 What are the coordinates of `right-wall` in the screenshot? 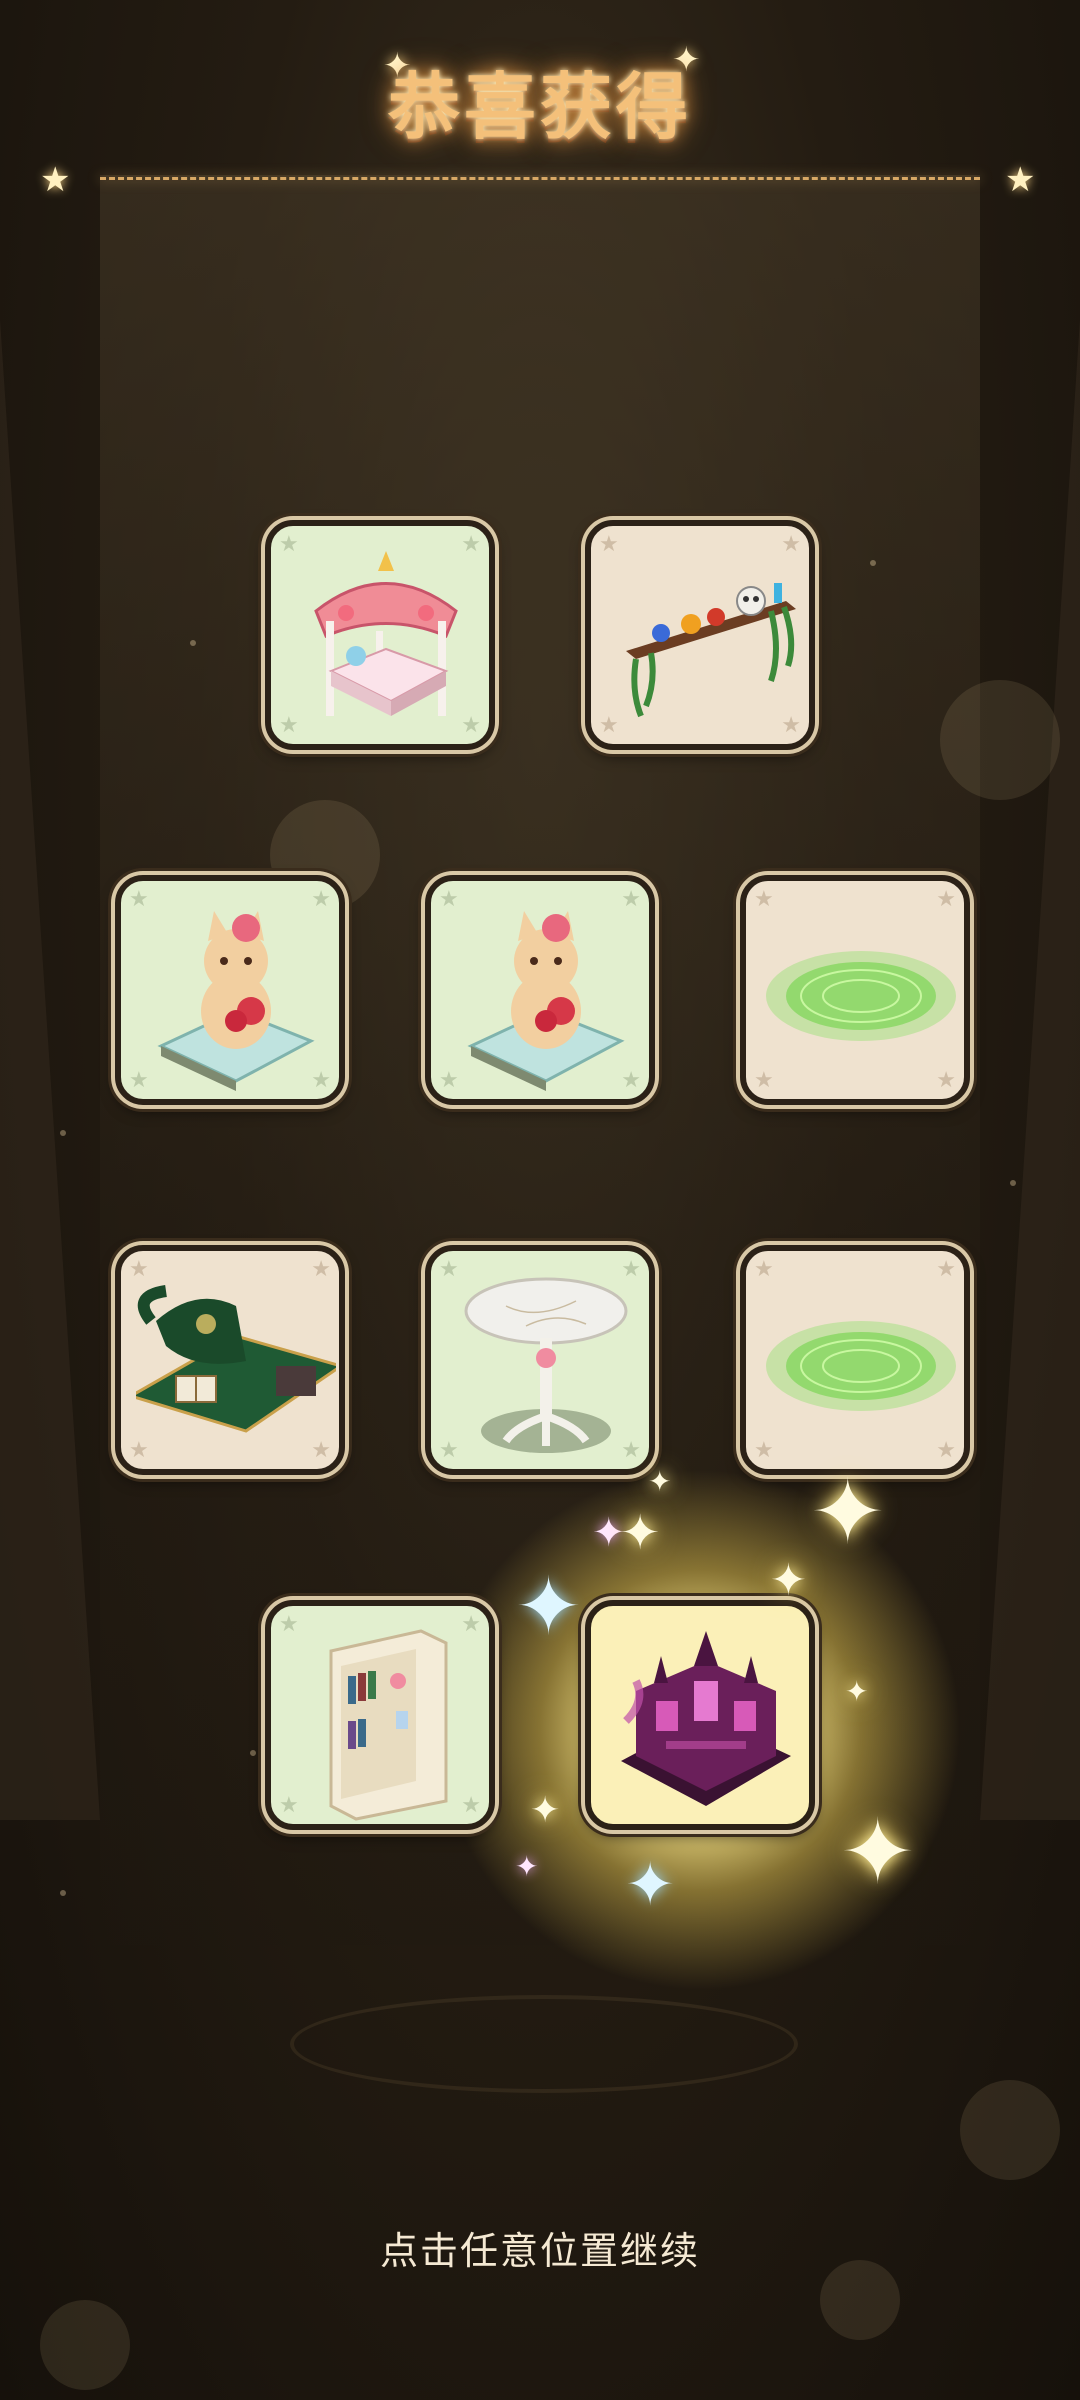 It's located at (1030, 1070).